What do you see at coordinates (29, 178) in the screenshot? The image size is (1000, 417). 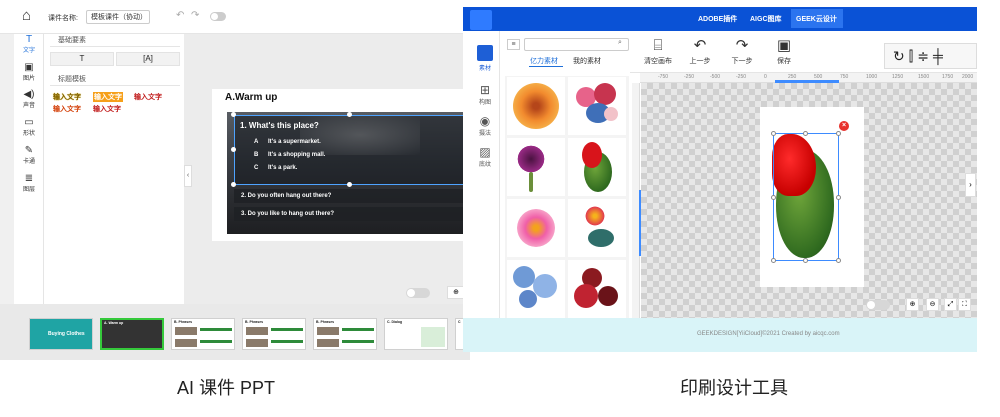 I see `layers-icon: ≣` at bounding box center [29, 178].